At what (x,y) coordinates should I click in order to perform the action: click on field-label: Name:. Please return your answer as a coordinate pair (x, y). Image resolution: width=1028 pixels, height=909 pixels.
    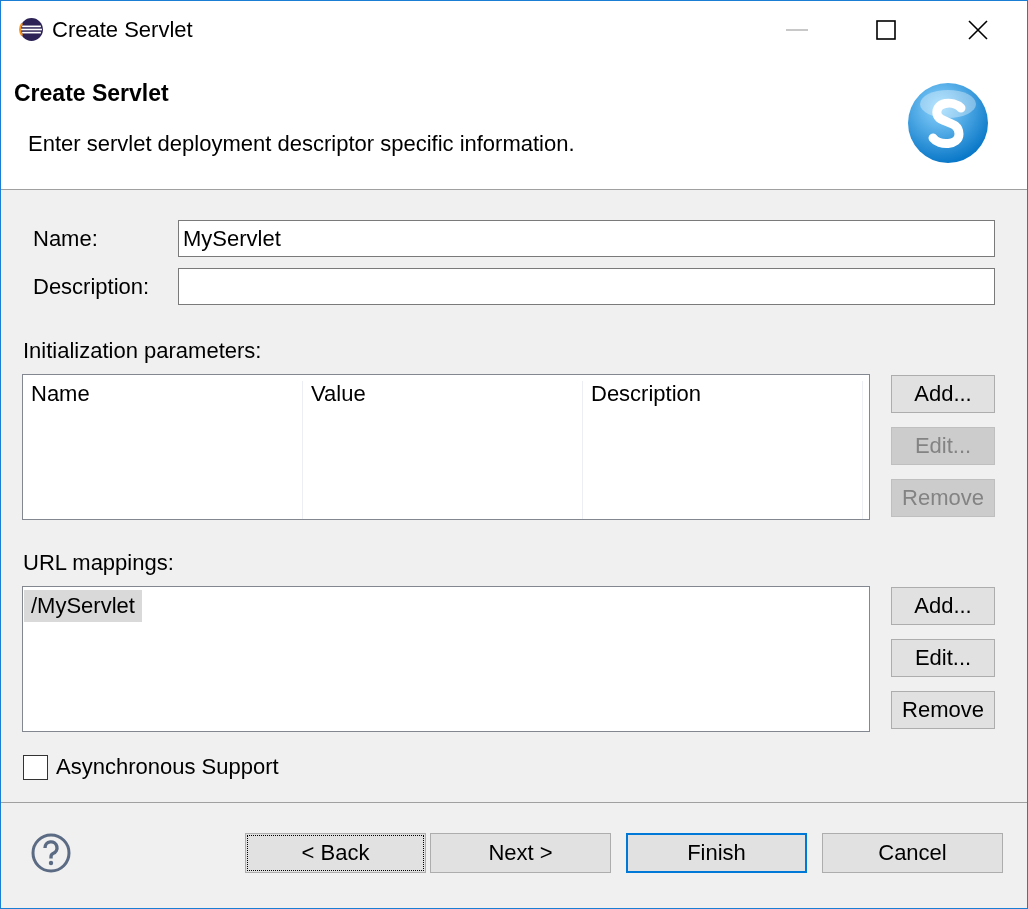
    Looking at the image, I should click on (65, 238).